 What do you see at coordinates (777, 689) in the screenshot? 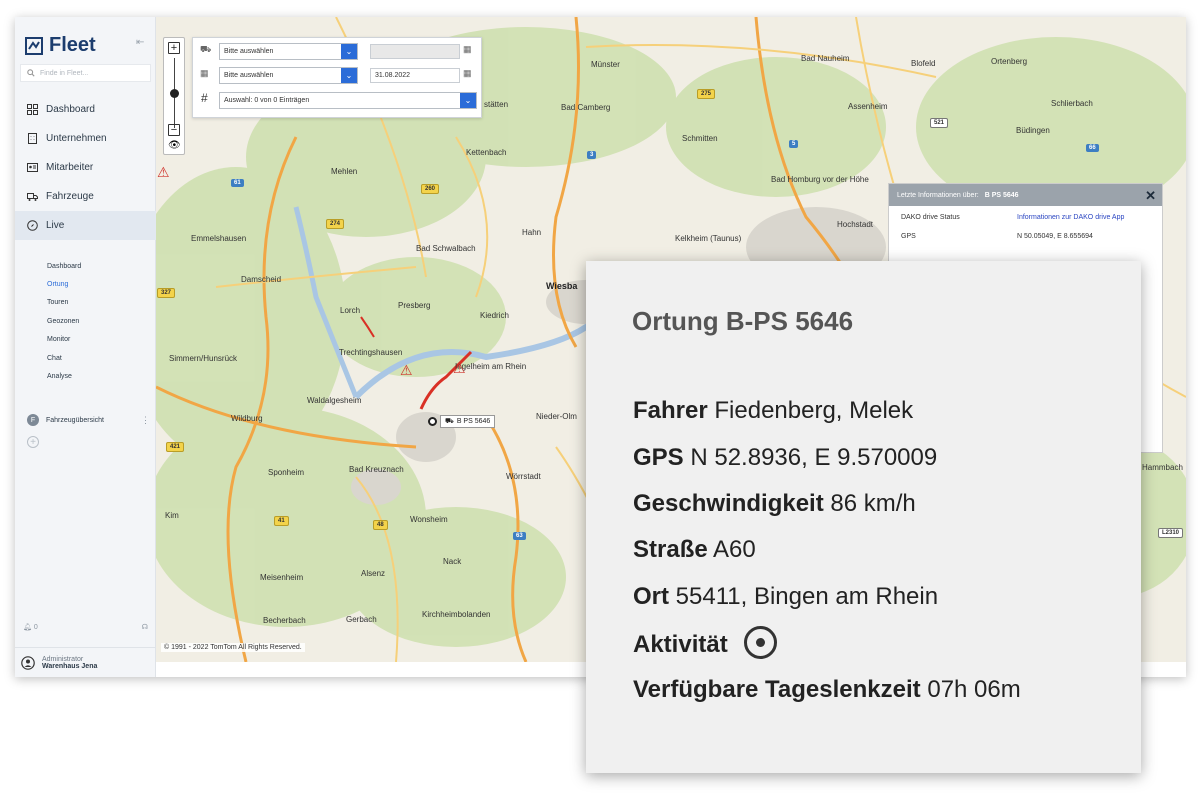
I see `card-label: Verfügbare Tageslenkzeit` at bounding box center [777, 689].